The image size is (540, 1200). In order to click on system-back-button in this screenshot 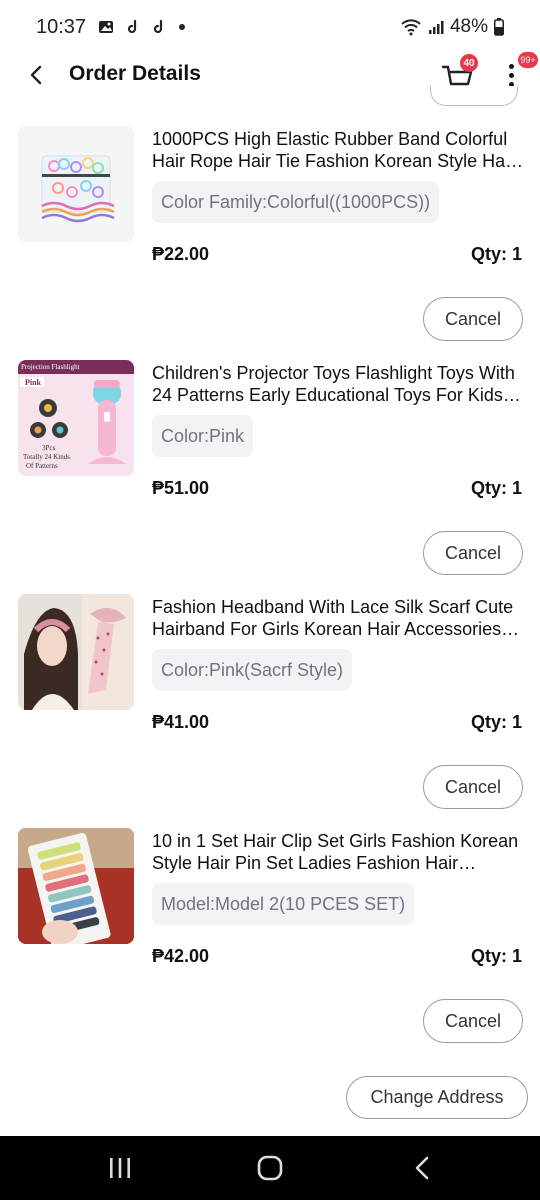, I will do `click(422, 1168)`.